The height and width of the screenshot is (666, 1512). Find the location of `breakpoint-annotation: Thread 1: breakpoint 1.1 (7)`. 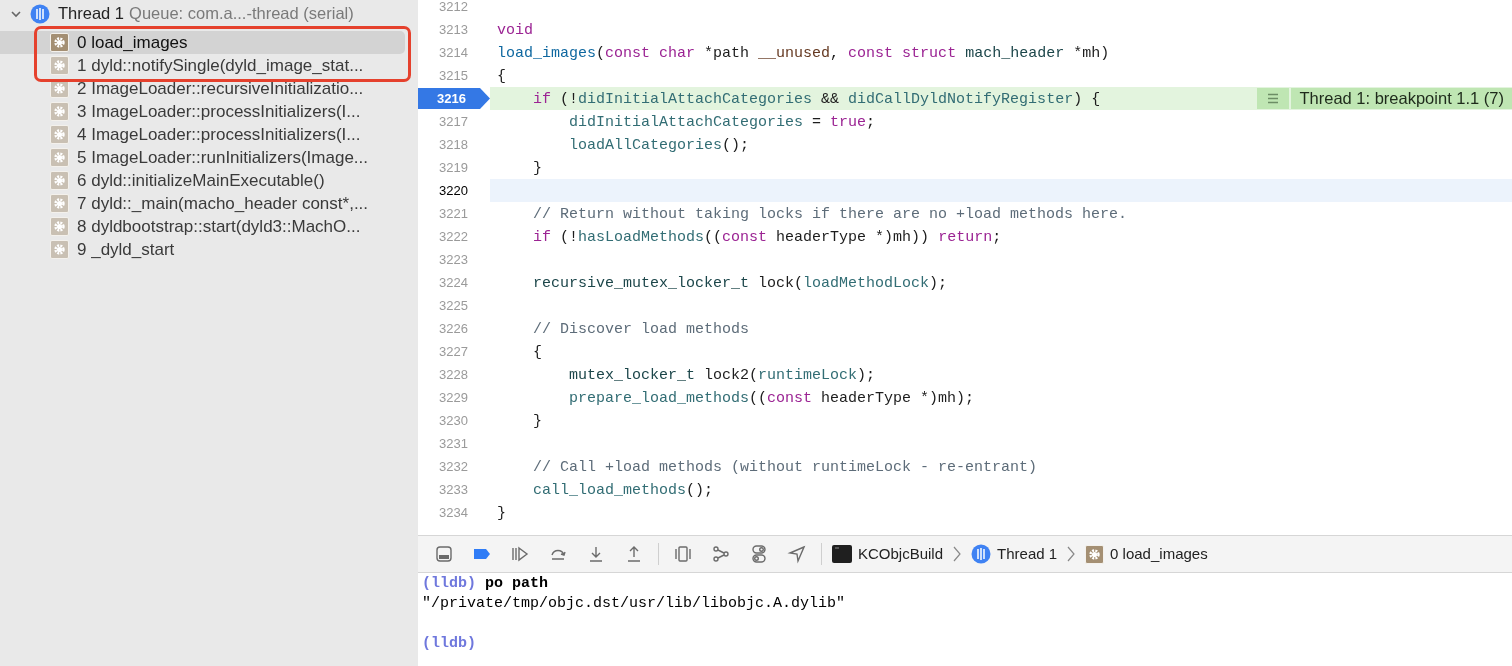

breakpoint-annotation: Thread 1: breakpoint 1.1 (7) is located at coordinates (1401, 98).